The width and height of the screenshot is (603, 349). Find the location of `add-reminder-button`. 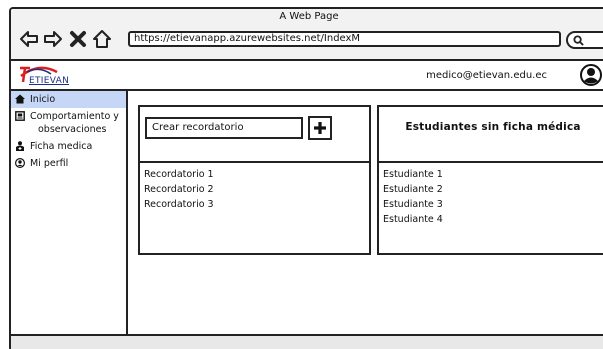

add-reminder-button is located at coordinates (320, 128).